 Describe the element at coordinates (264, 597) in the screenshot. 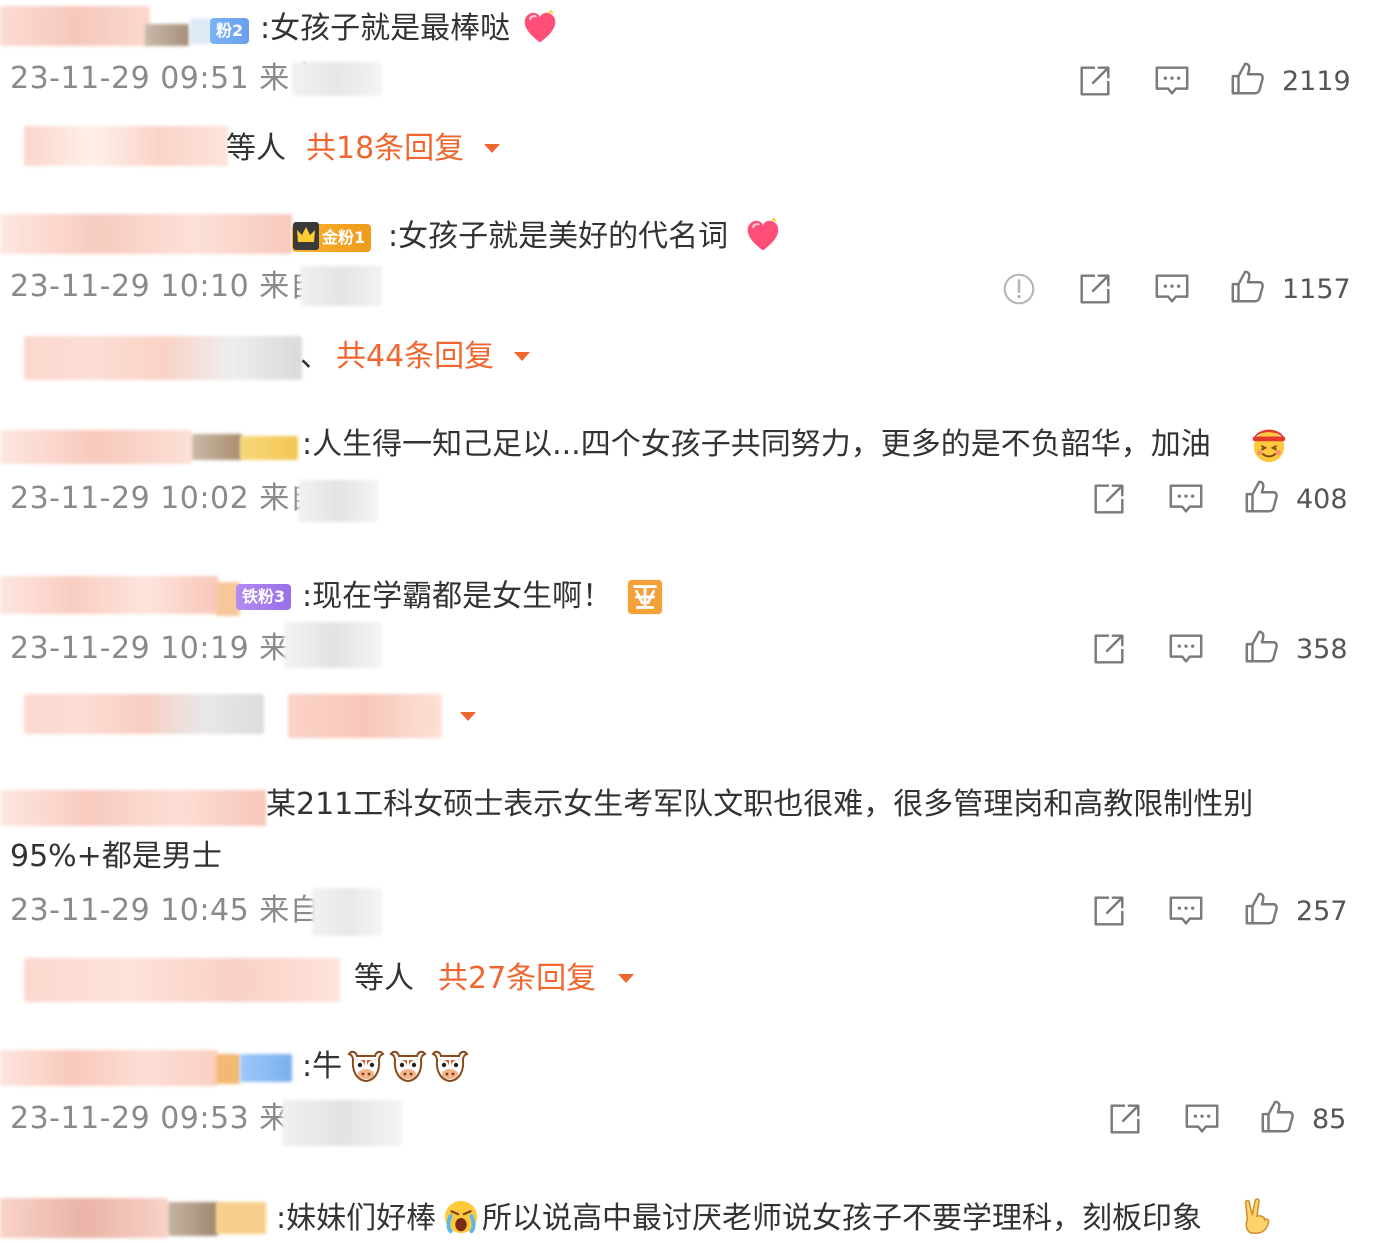

I see `fan-badge: 铁粉3` at that location.